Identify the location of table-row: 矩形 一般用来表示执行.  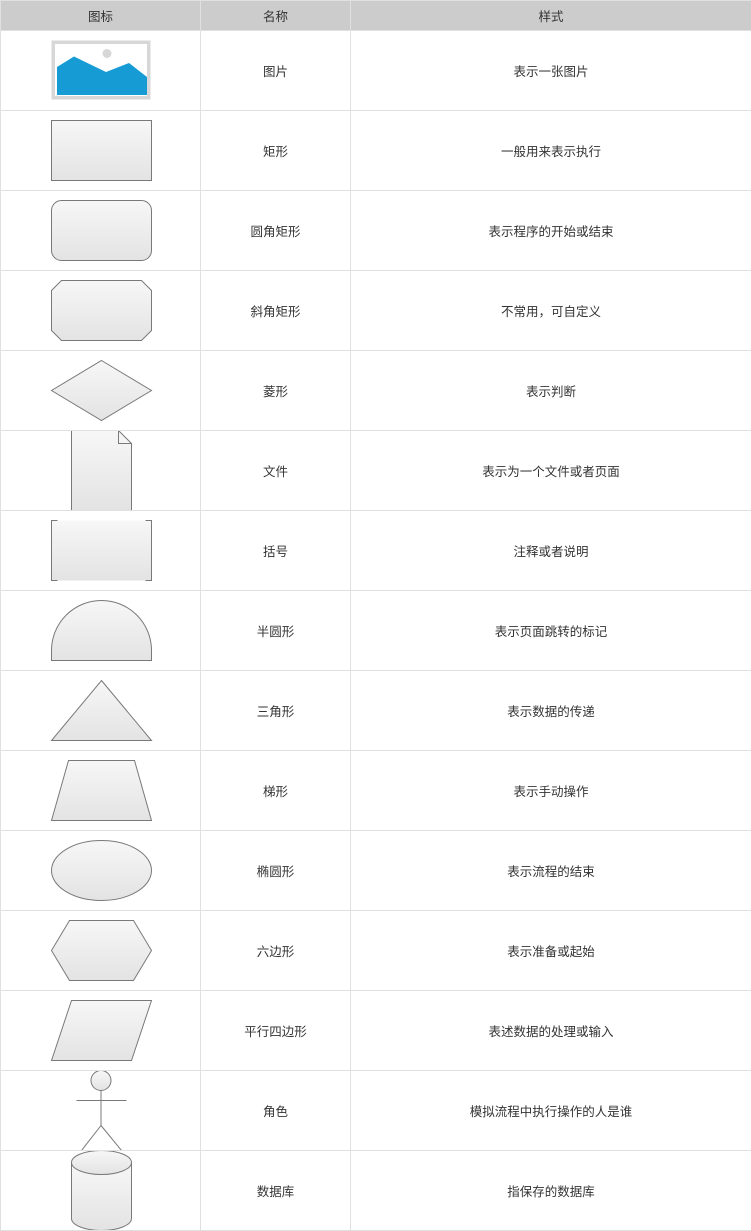
(375, 150).